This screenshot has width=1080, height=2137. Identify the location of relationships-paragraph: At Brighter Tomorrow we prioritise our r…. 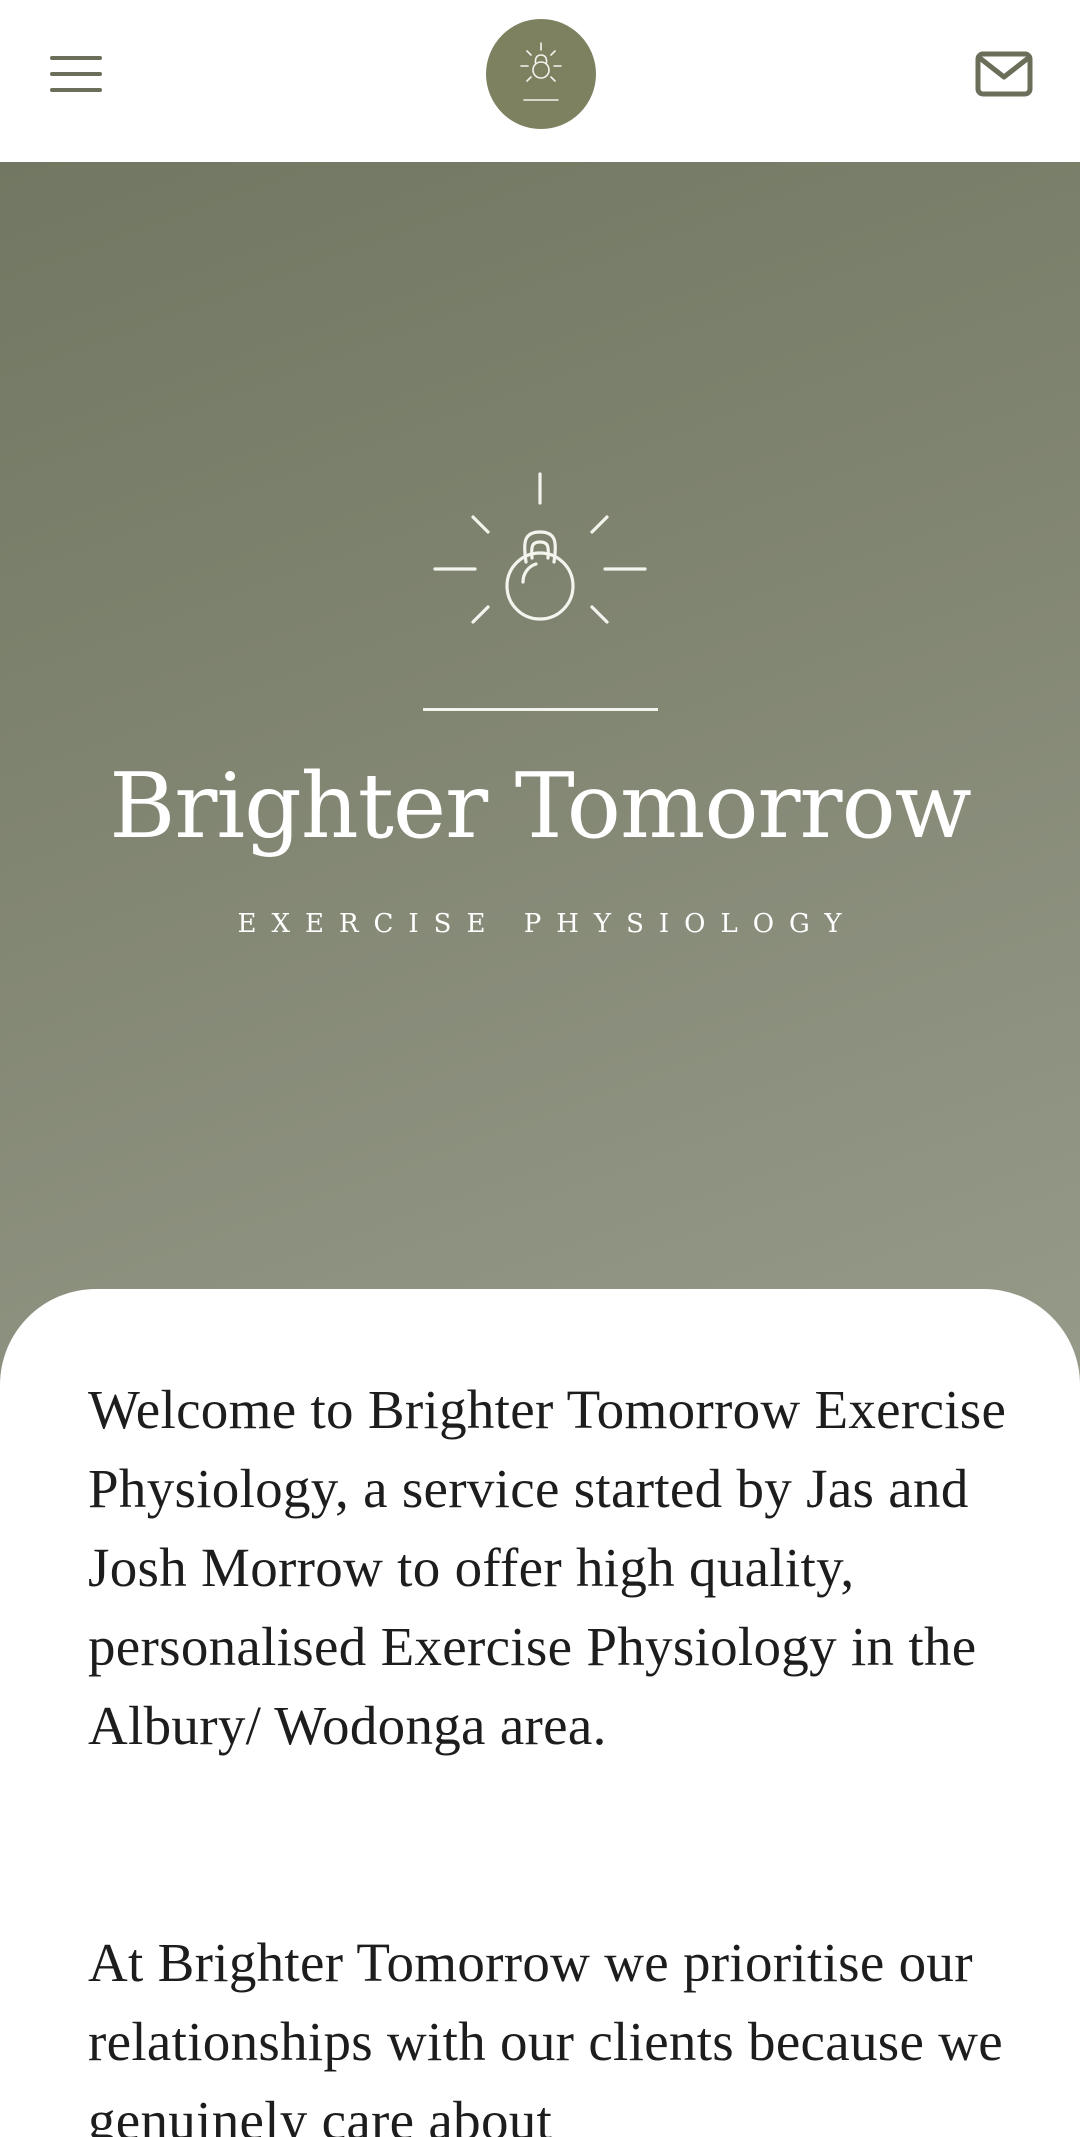
(545, 2034).